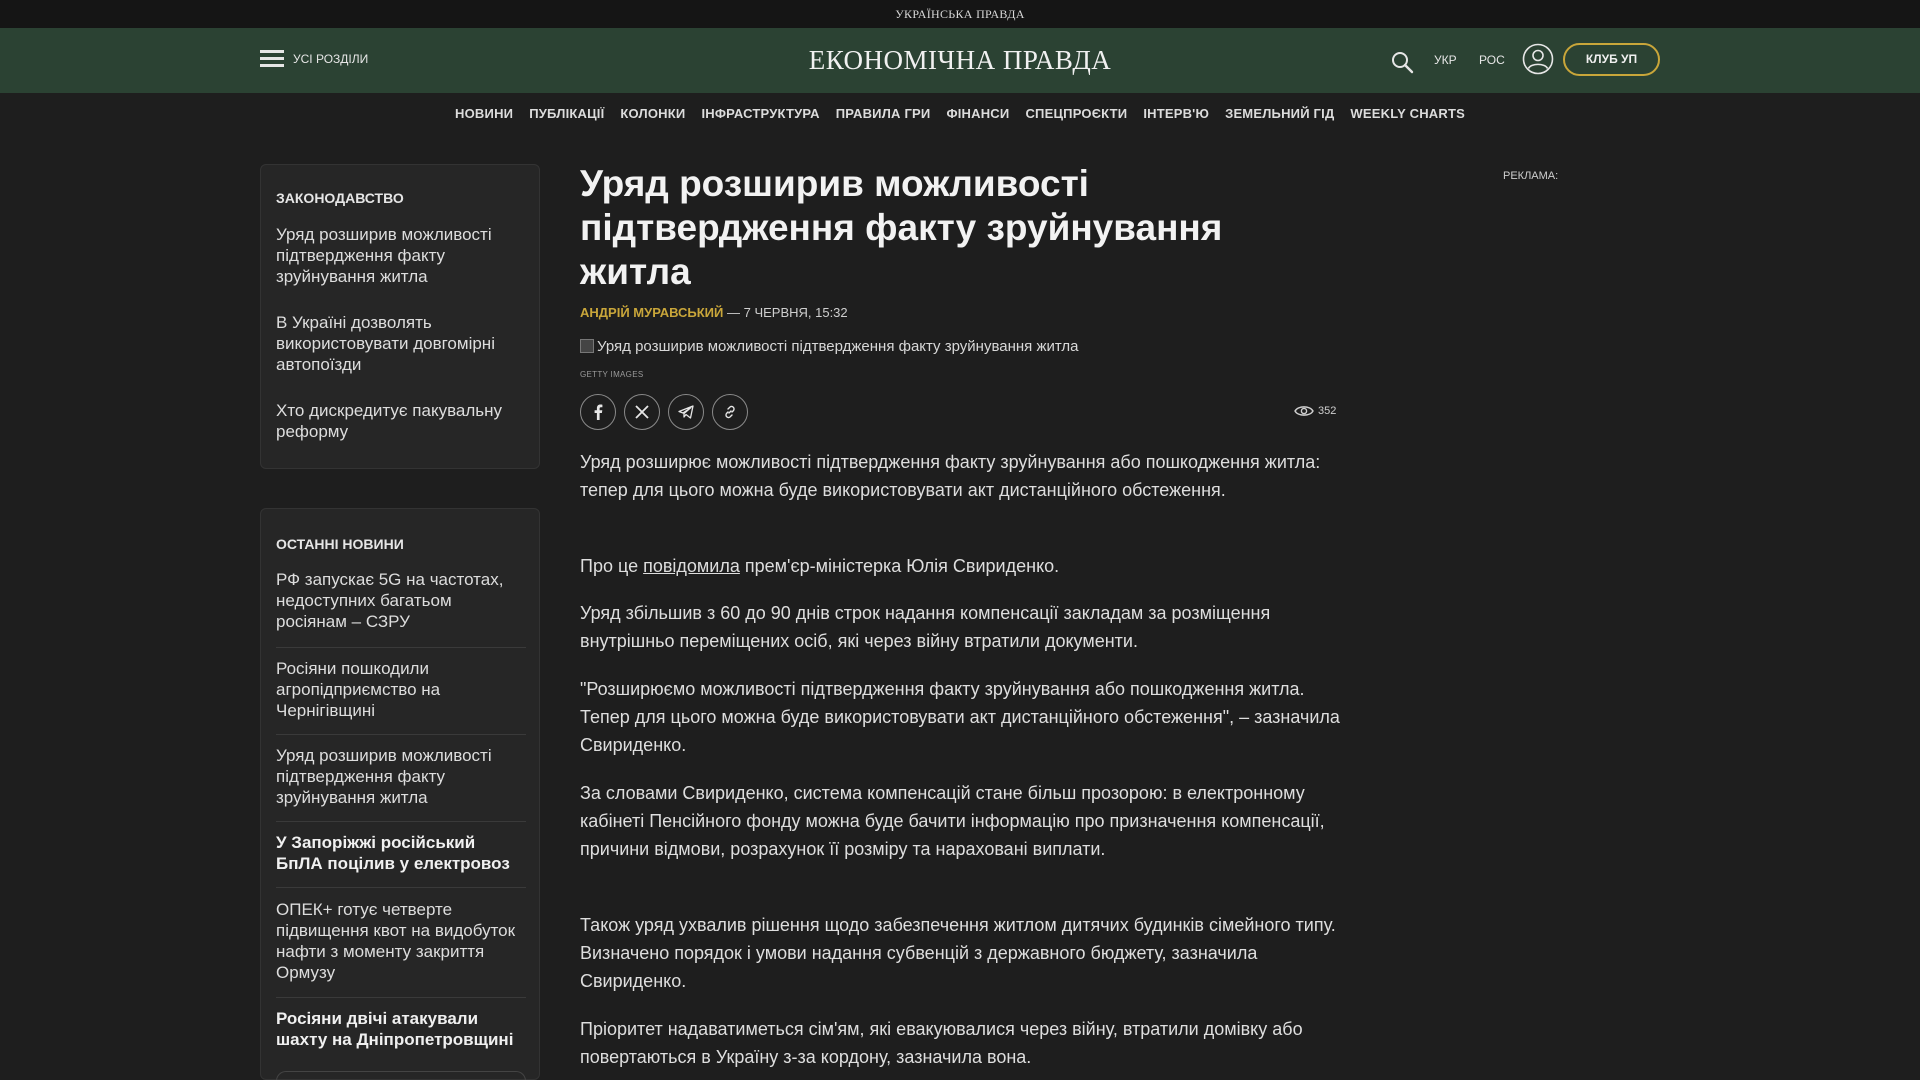 The height and width of the screenshot is (1080, 1920). Describe the element at coordinates (401, 1075) in the screenshot. I see `more-news-button` at that location.